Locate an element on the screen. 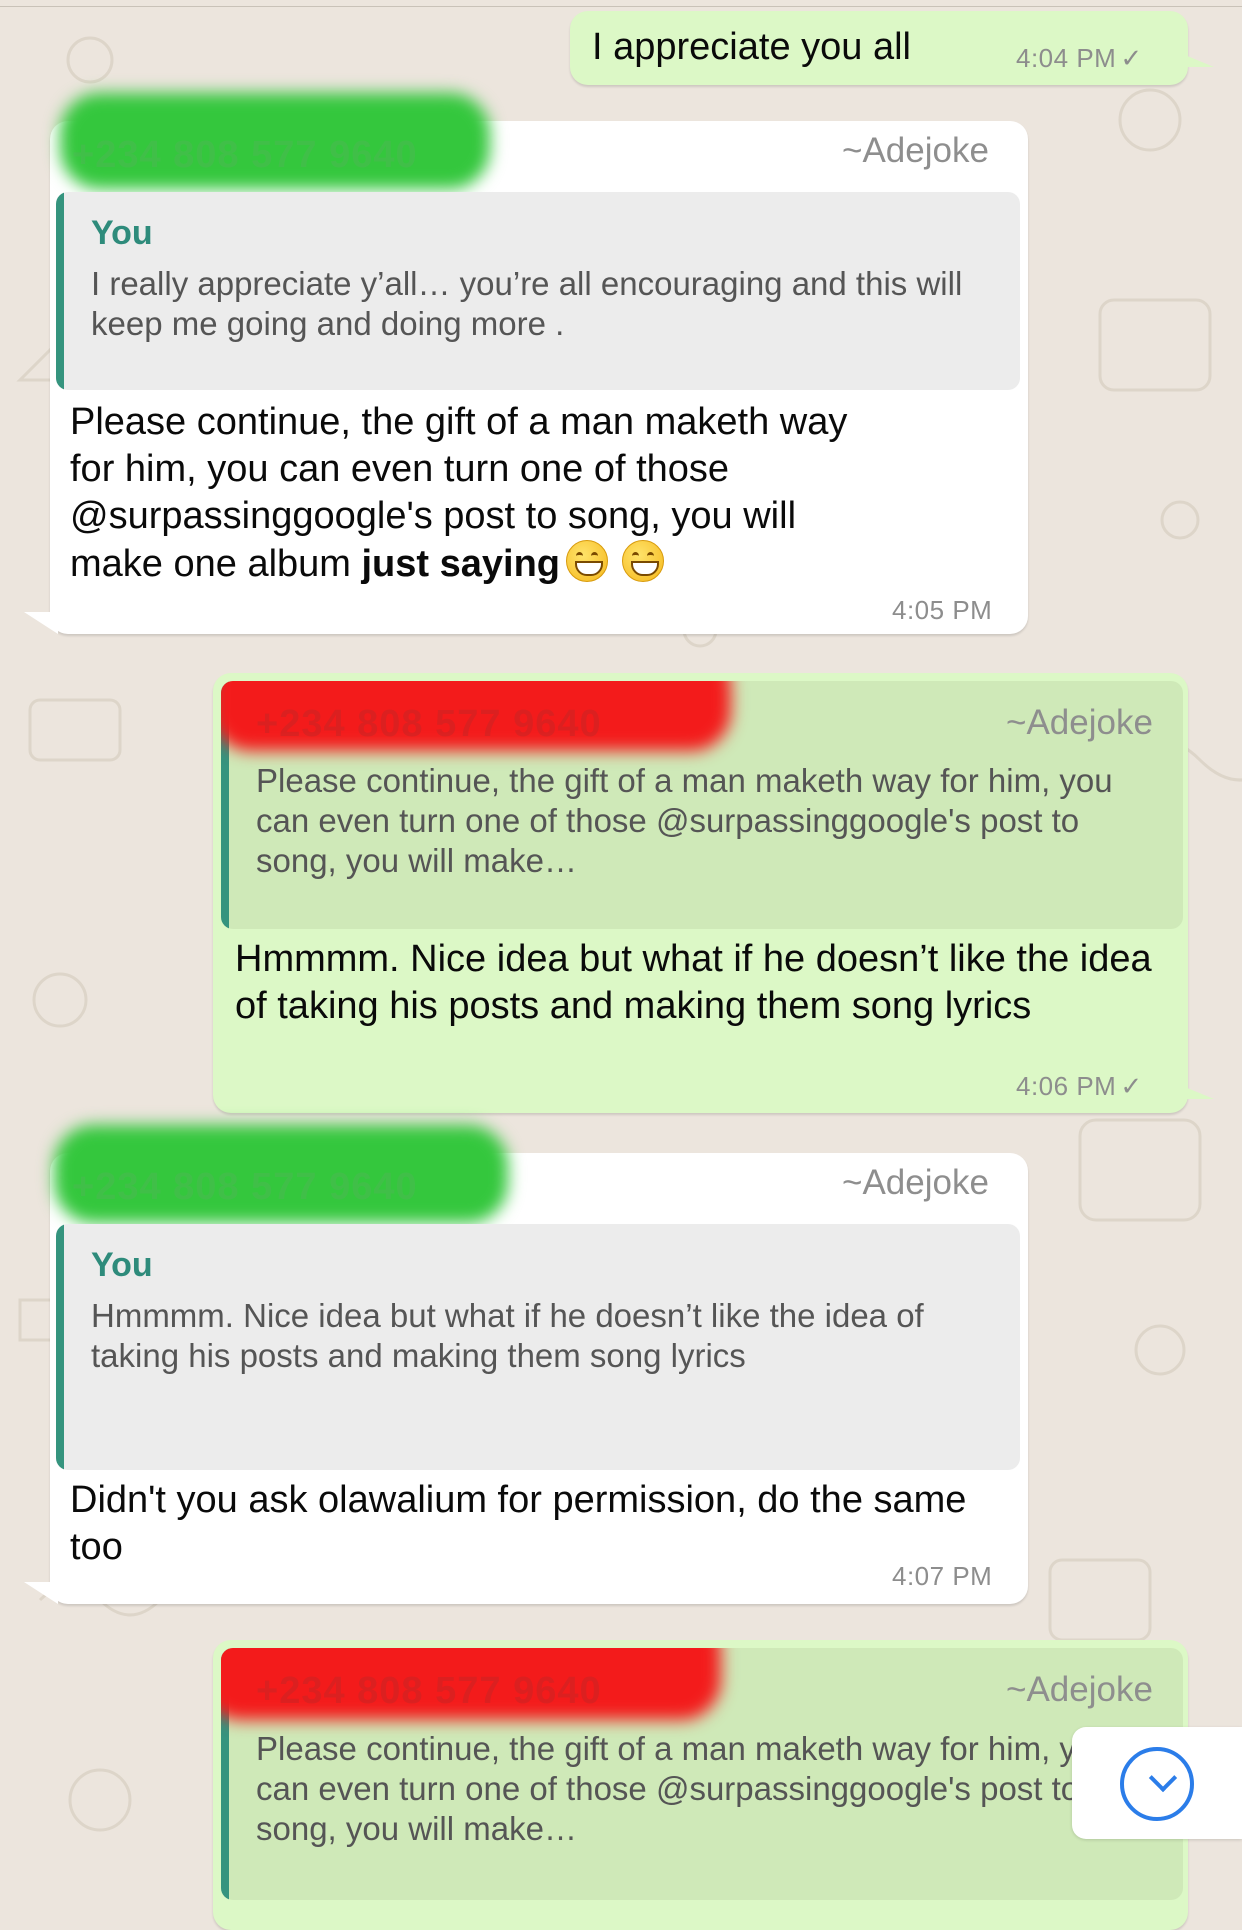 This screenshot has width=1242, height=1930. message-line: make one album just saying is located at coordinates (540, 564).